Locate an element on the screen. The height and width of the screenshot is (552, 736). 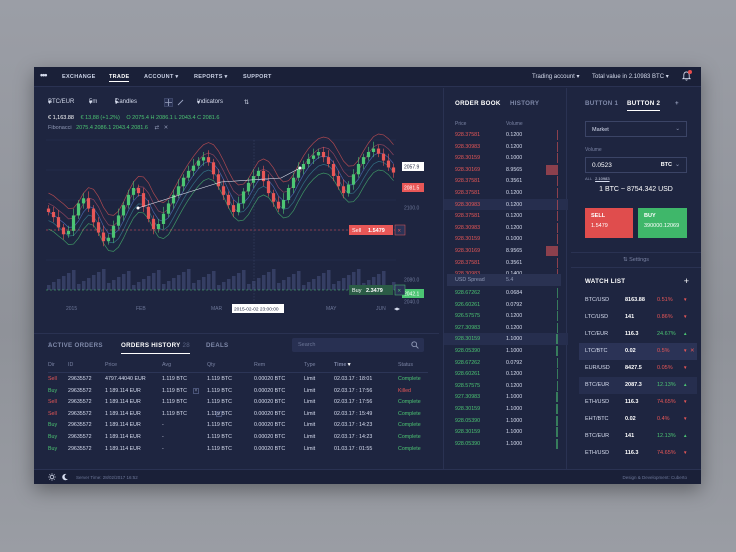
watch-item: LTC/BTC 0.02 0.5% ▼ ✕ is located at coordinates (638, 351).